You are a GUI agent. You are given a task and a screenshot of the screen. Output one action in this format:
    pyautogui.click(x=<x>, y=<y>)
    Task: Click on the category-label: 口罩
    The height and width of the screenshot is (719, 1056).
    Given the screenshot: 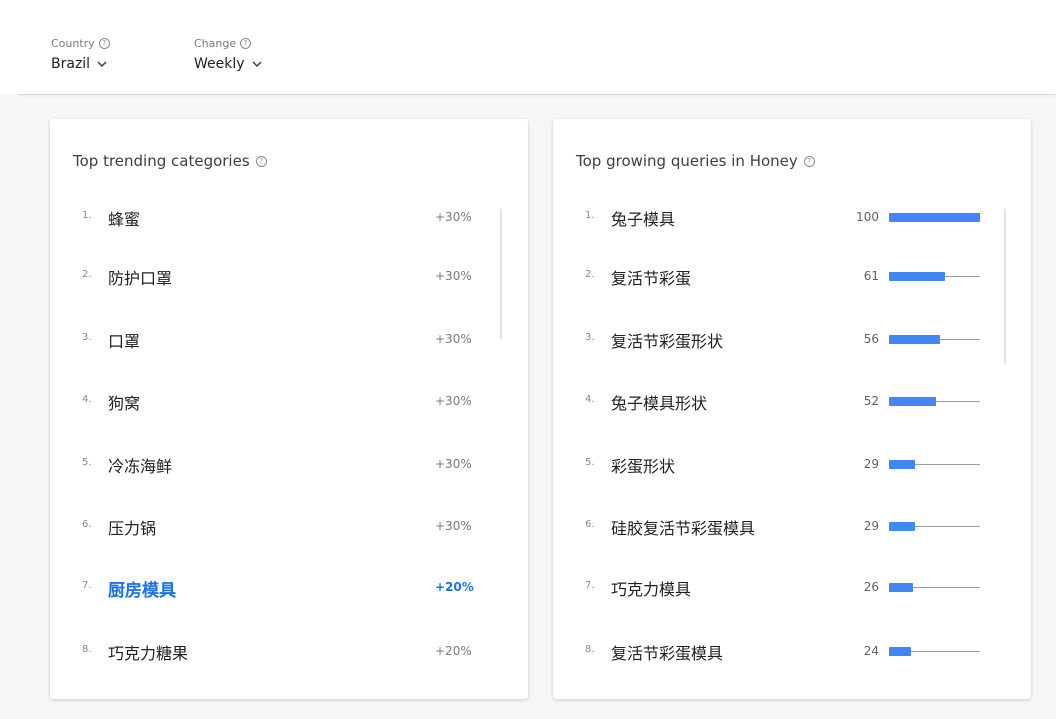 What is the action you would take?
    pyautogui.click(x=124, y=340)
    